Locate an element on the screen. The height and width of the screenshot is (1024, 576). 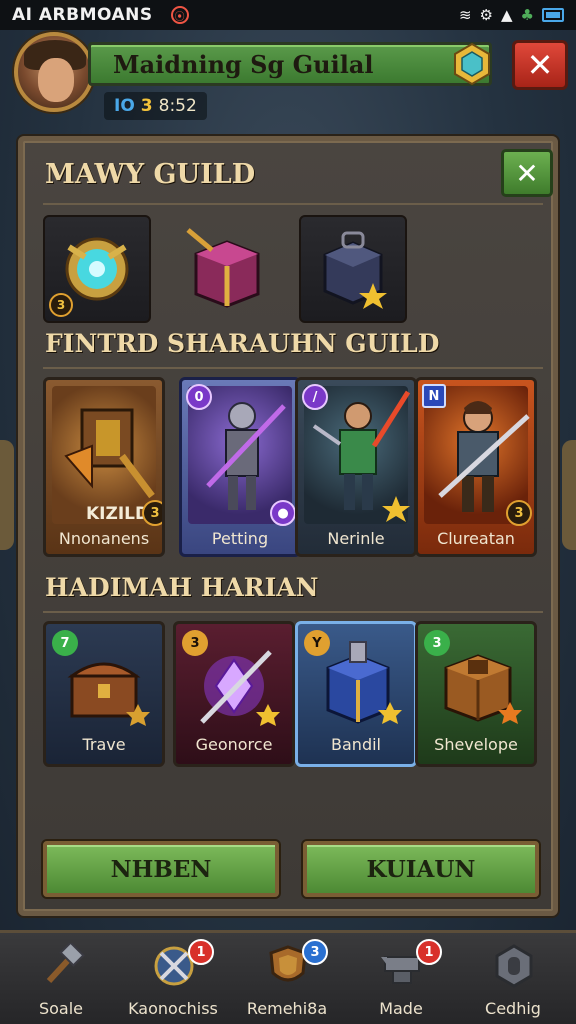
item-badge: 3 is located at coordinates (61, 305).